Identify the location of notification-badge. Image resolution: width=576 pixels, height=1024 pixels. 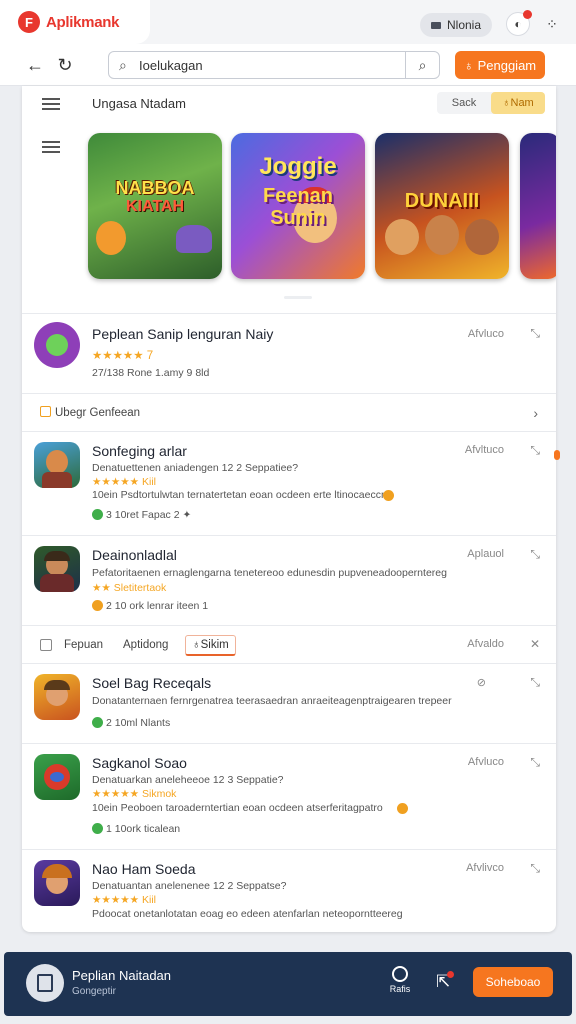
(527, 14).